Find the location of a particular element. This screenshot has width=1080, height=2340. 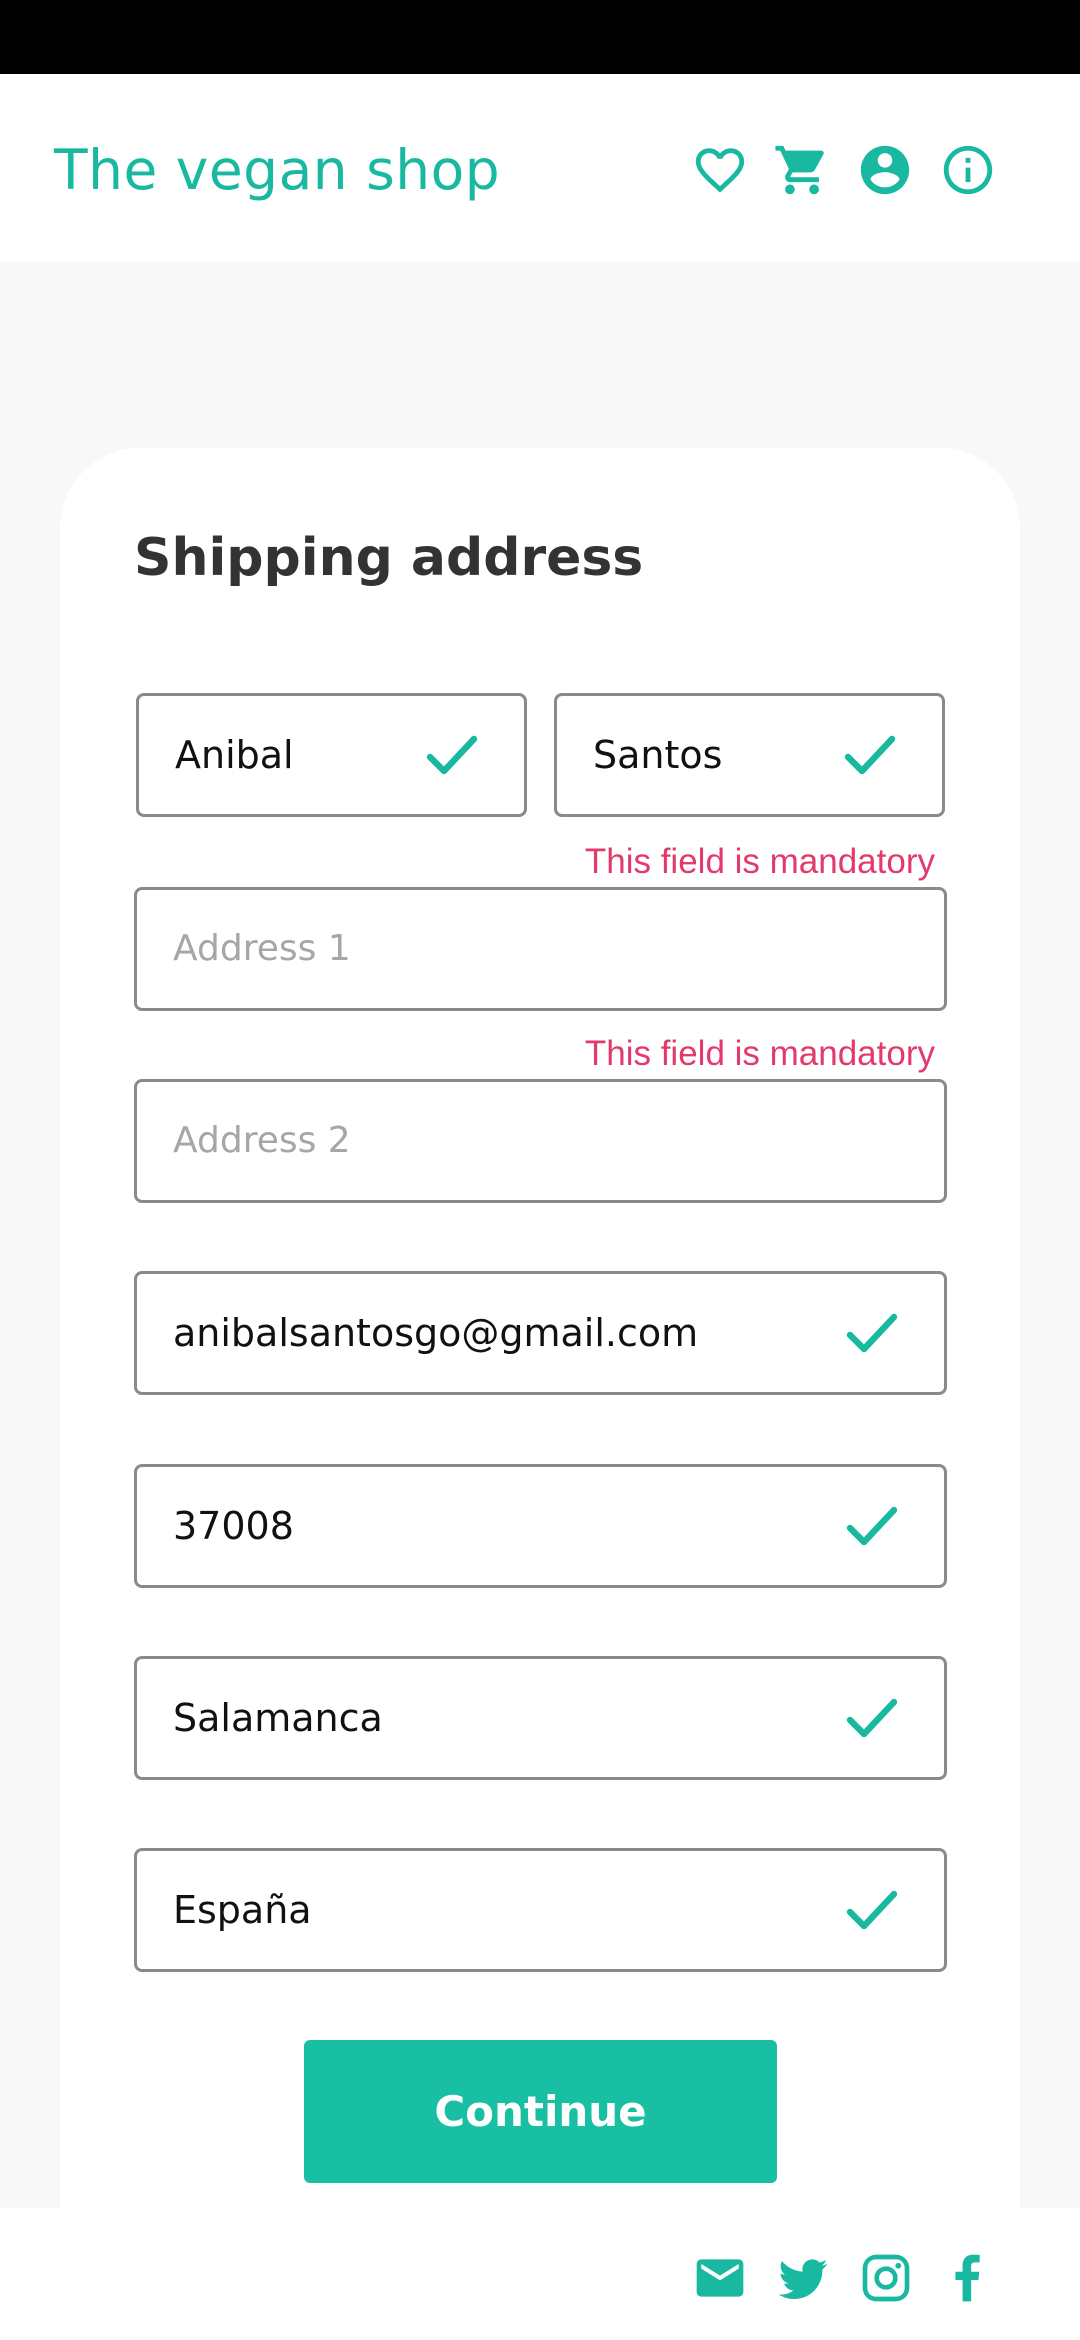

postal-code-value: 37008 is located at coordinates (233, 1526).